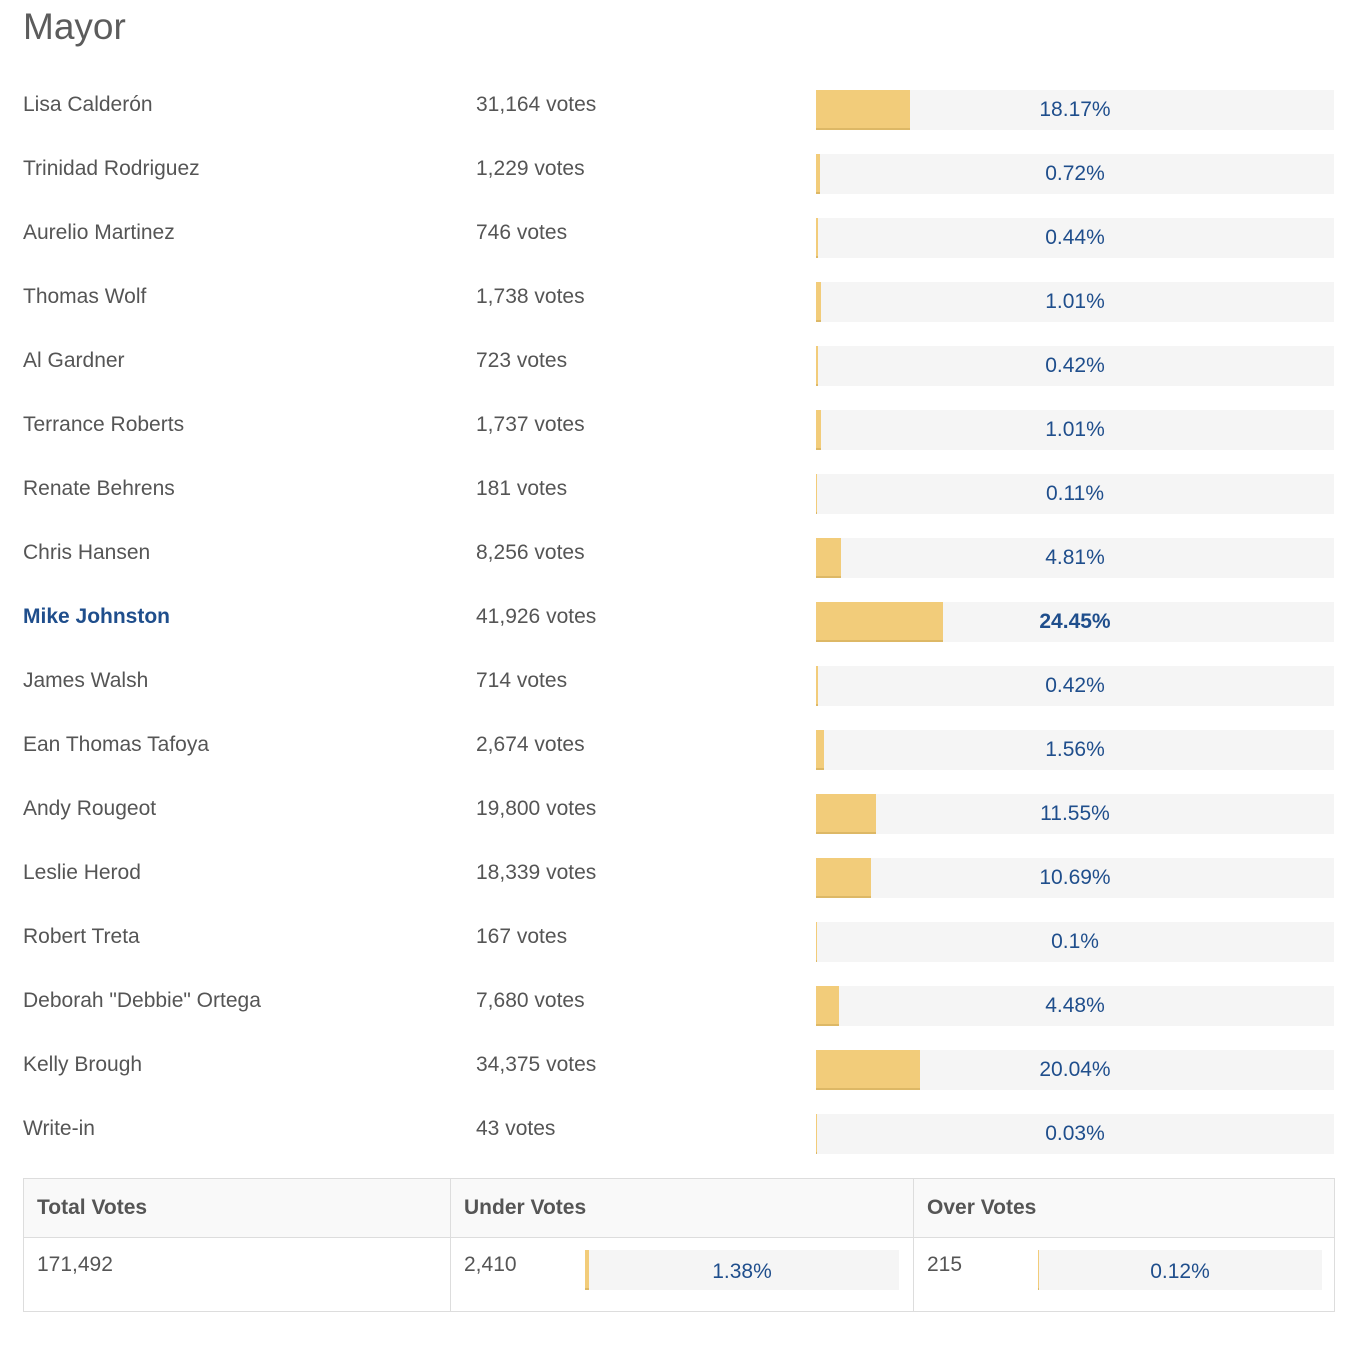  Describe the element at coordinates (536, 616) in the screenshot. I see `candidate-votes: 41,926 votes` at that location.